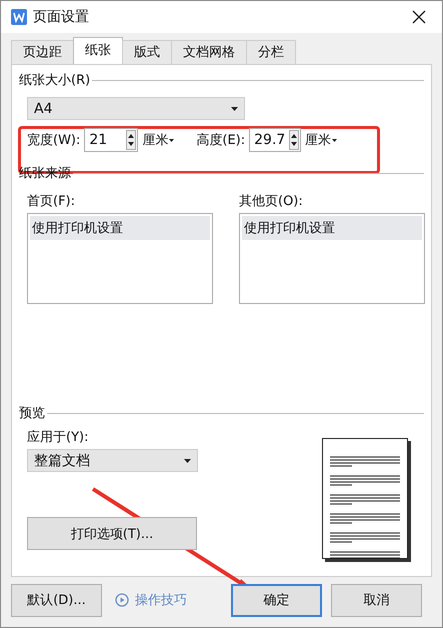 The image size is (443, 628). What do you see at coordinates (276, 600) in the screenshot?
I see `ok-button: 确定` at bounding box center [276, 600].